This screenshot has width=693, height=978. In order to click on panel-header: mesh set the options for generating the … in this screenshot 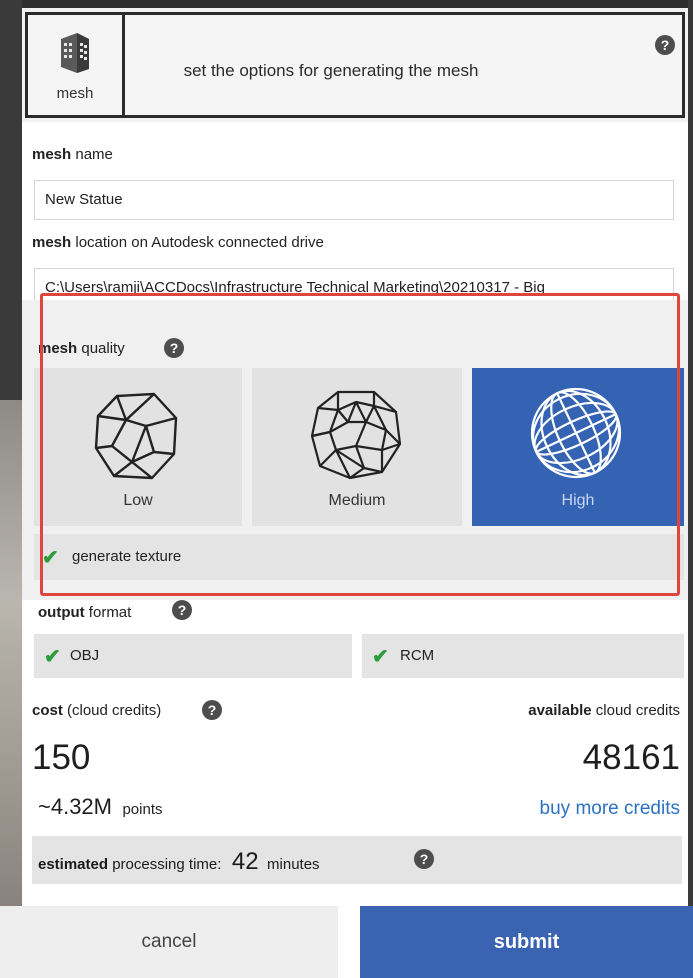, I will do `click(355, 65)`.